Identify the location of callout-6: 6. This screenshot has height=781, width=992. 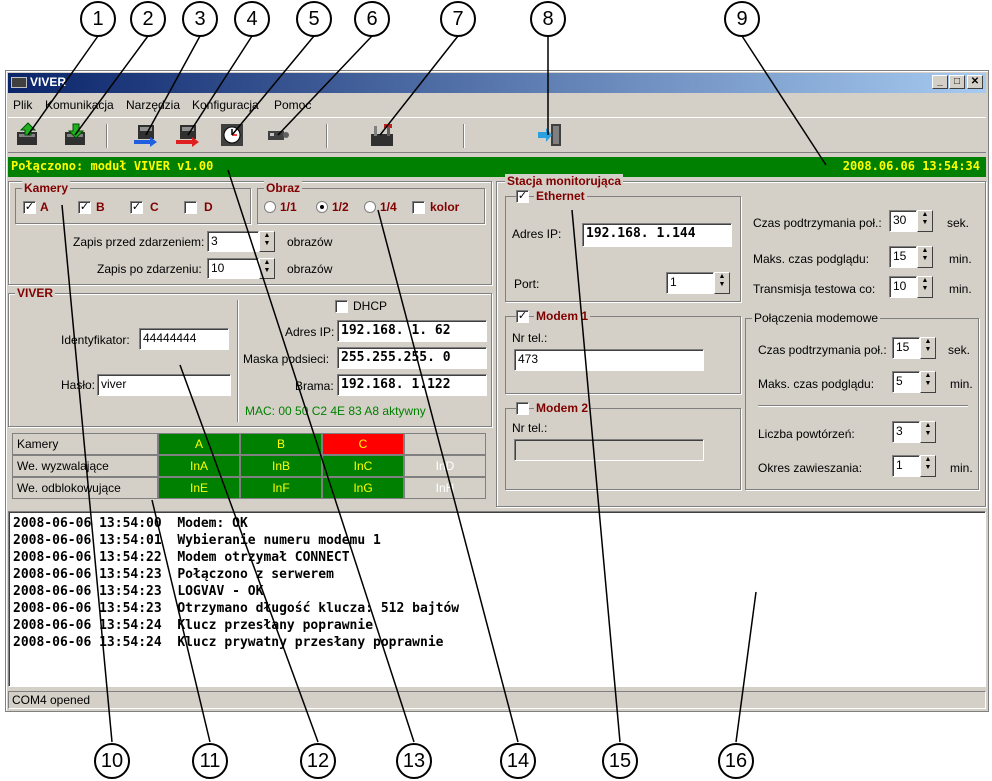
(372, 19).